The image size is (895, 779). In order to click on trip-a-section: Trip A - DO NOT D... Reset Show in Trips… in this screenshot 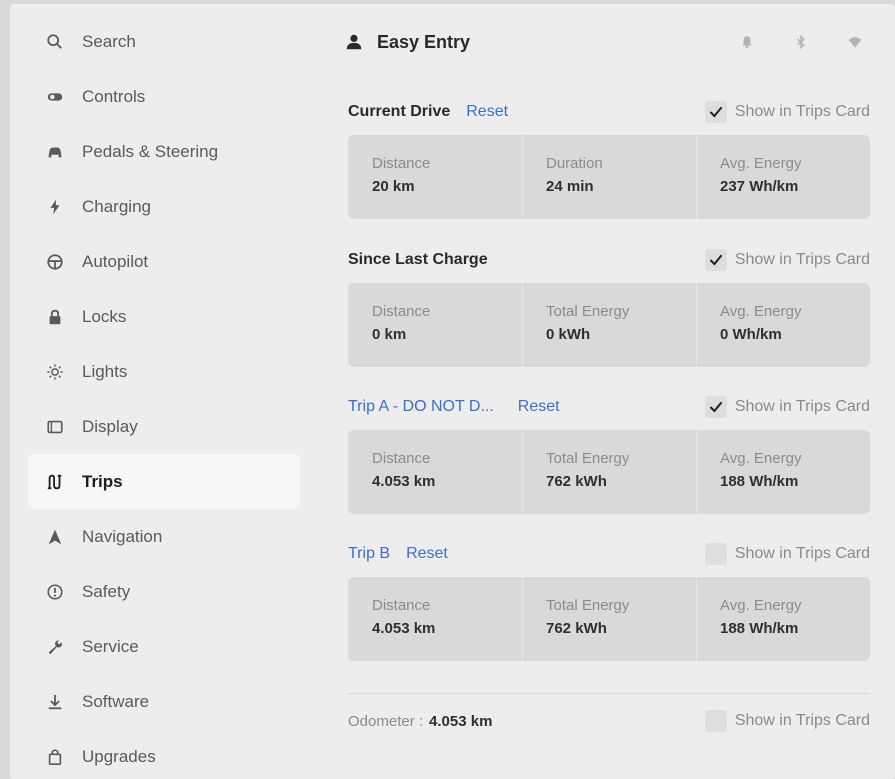, I will do `click(609, 454)`.